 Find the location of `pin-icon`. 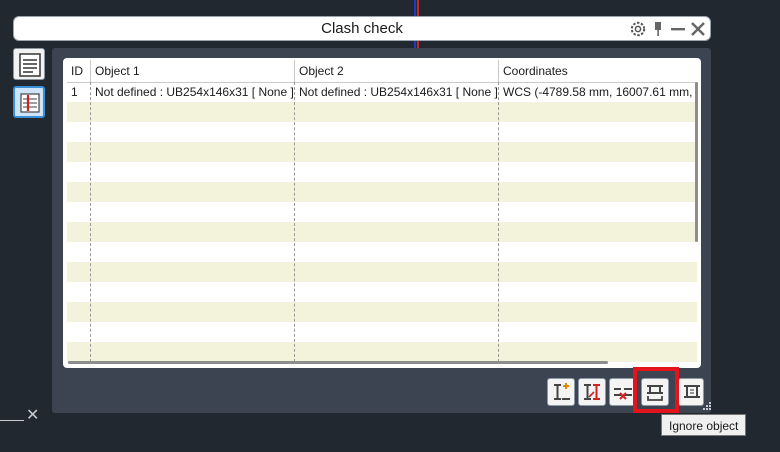

pin-icon is located at coordinates (658, 29).